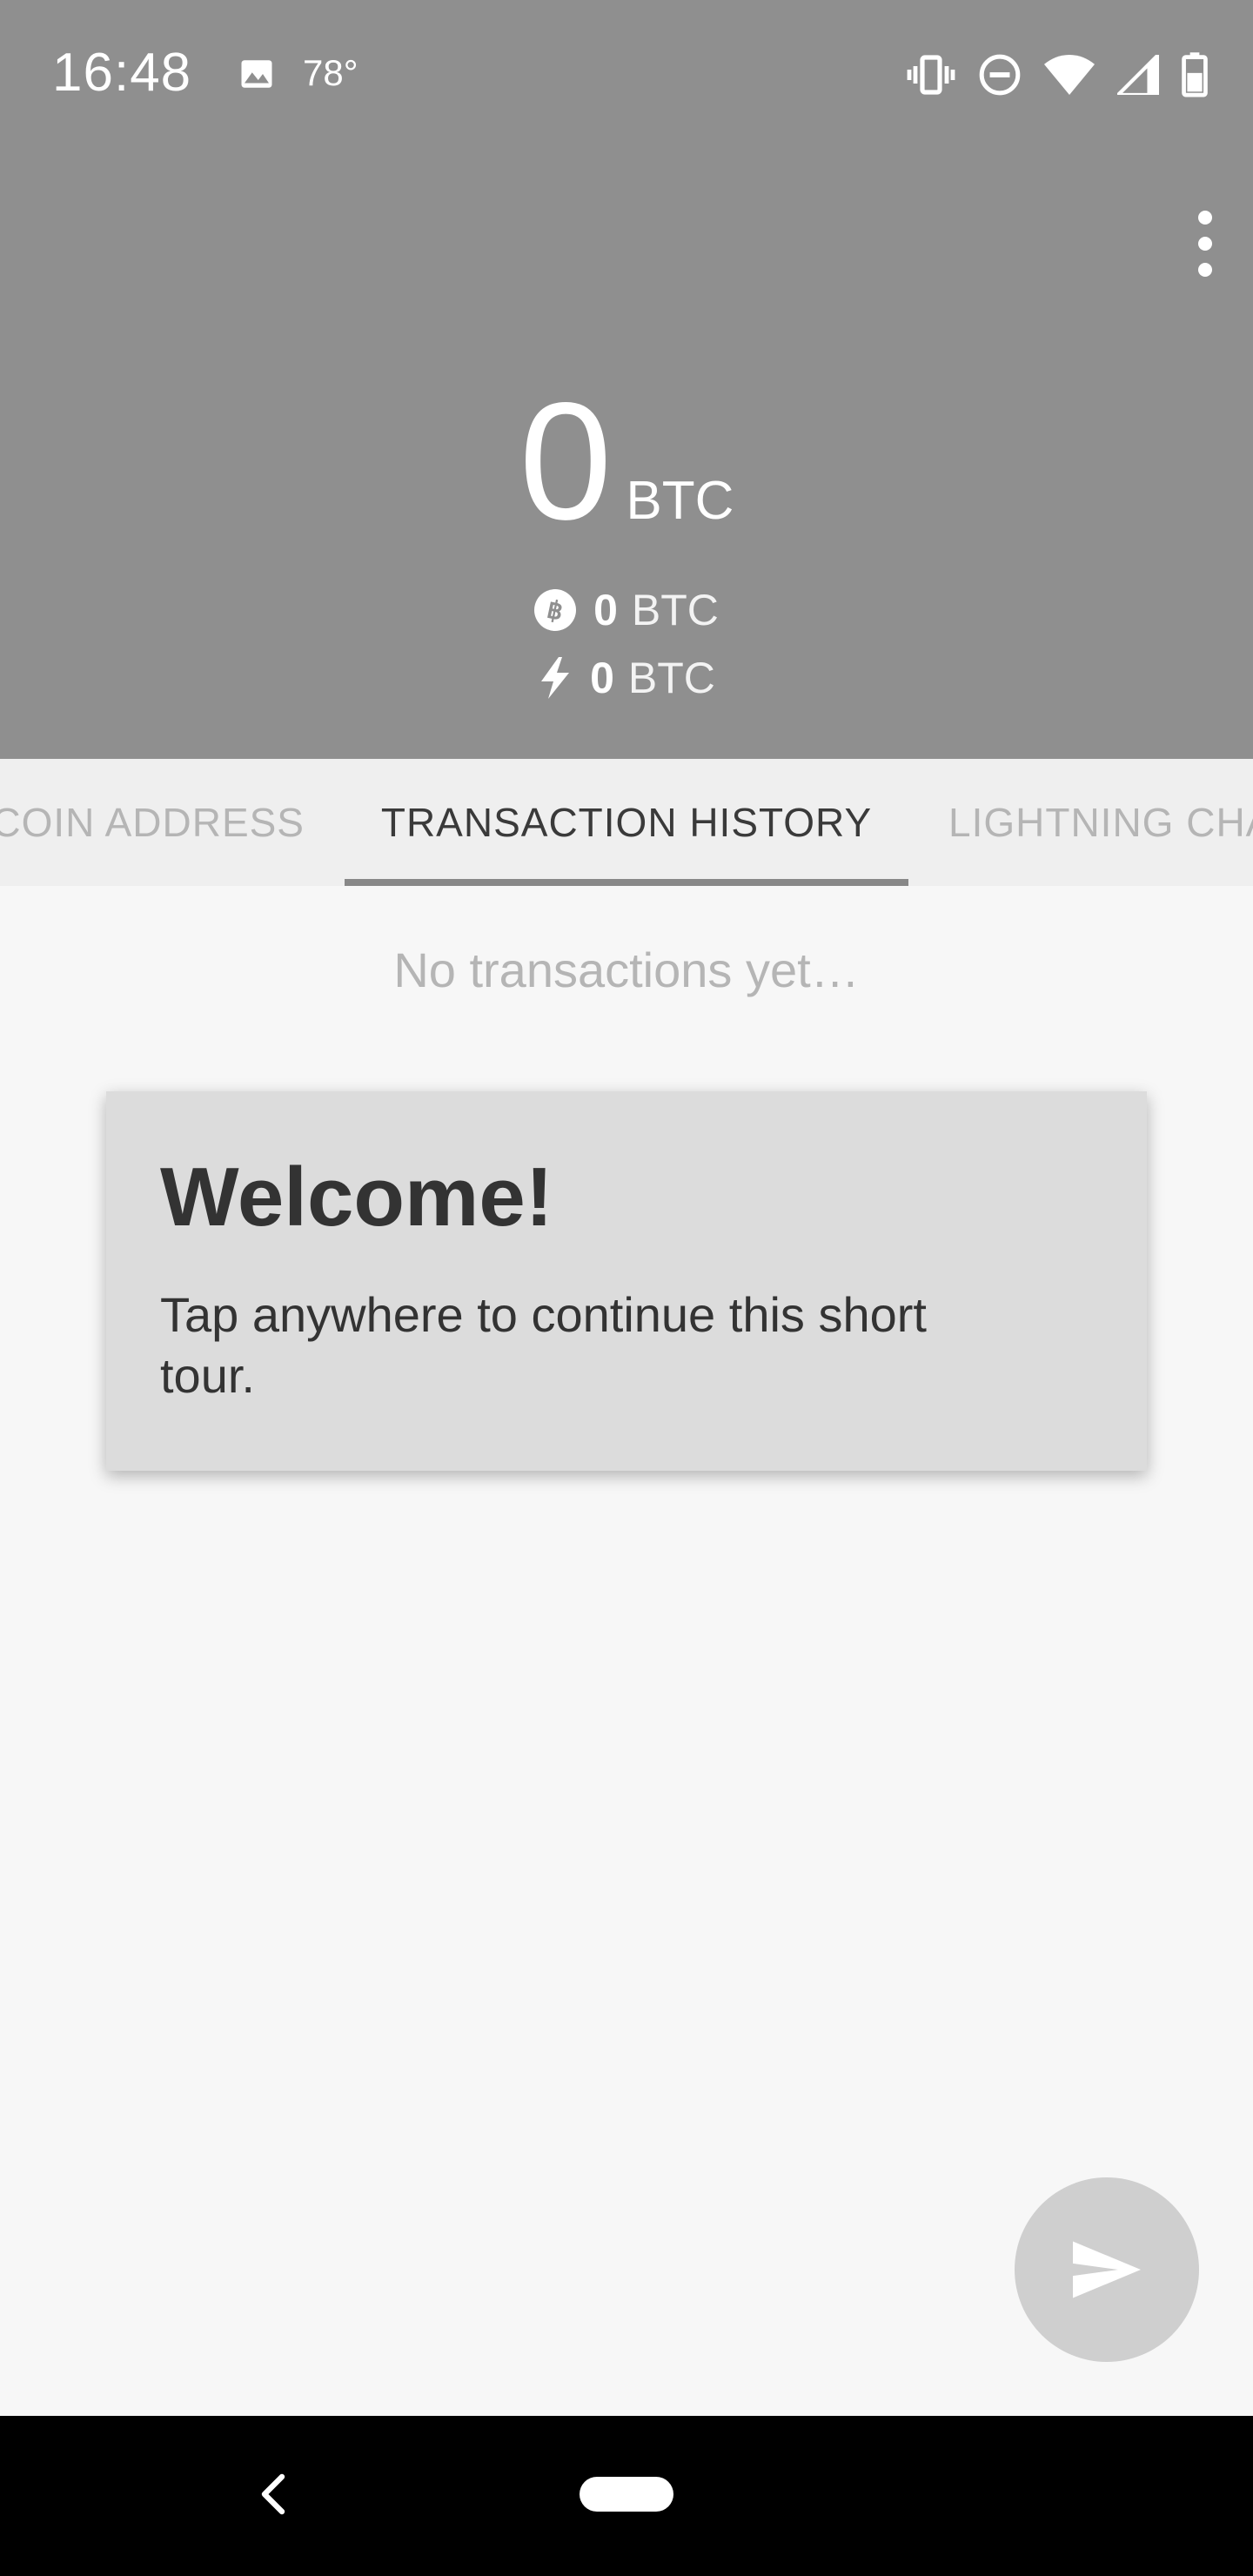 Image resolution: width=1253 pixels, height=2576 pixels. What do you see at coordinates (602, 678) in the screenshot?
I see `lightning-amount: 0` at bounding box center [602, 678].